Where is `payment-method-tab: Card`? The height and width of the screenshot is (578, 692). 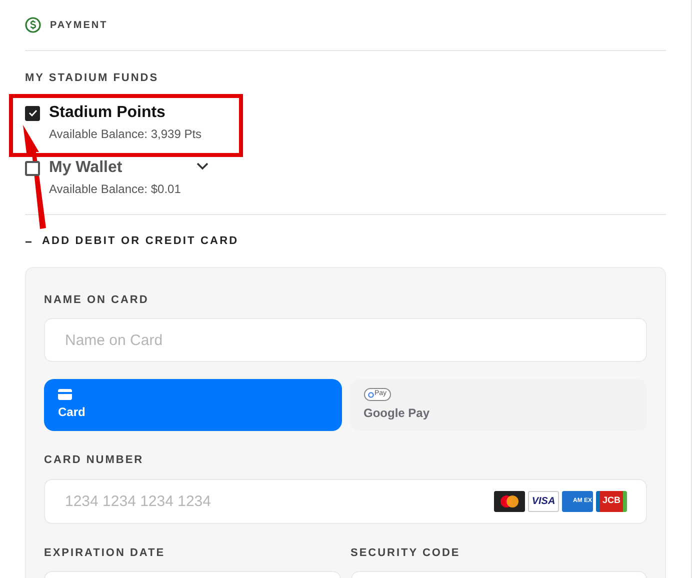
payment-method-tab: Card is located at coordinates (193, 405).